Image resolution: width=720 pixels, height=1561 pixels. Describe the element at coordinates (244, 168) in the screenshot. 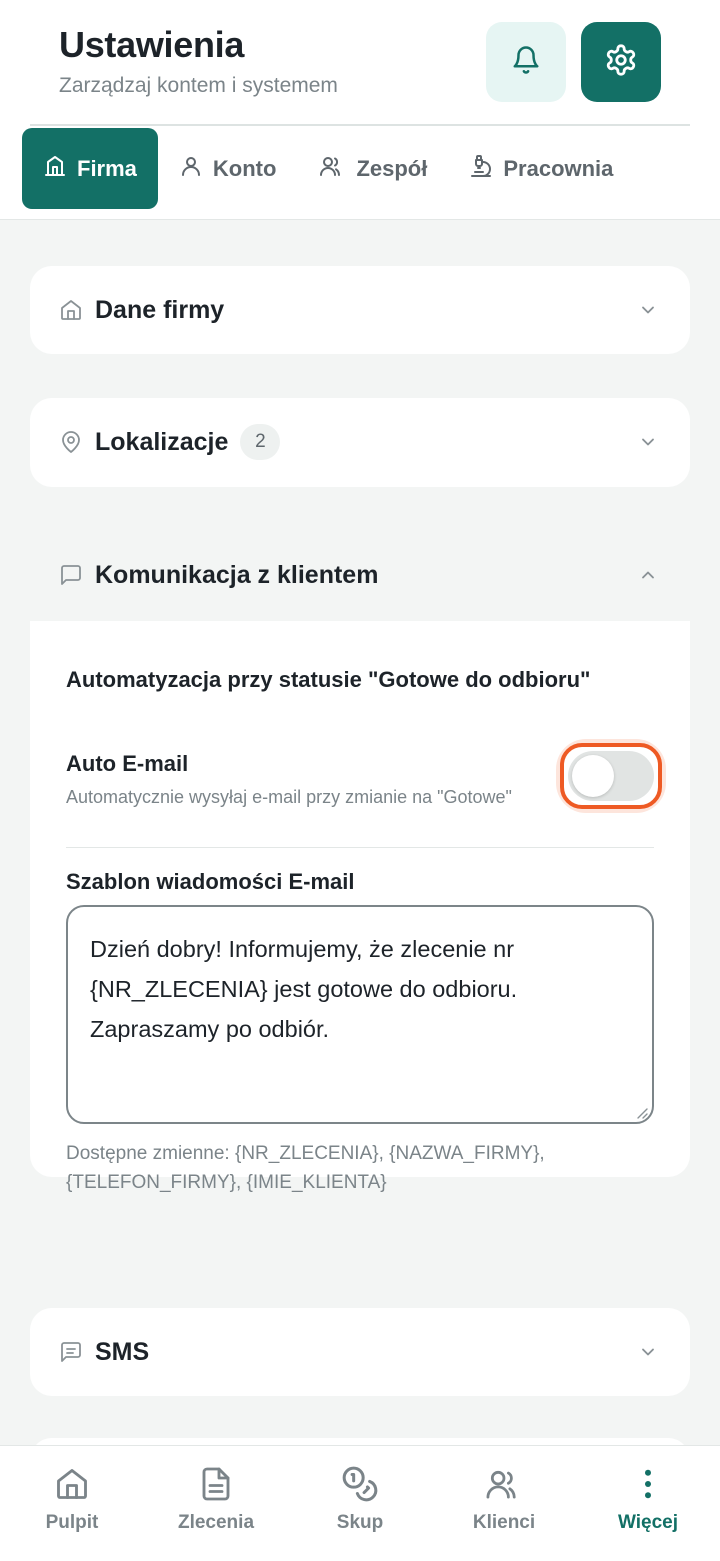

I see `tab-label: Konto` at that location.